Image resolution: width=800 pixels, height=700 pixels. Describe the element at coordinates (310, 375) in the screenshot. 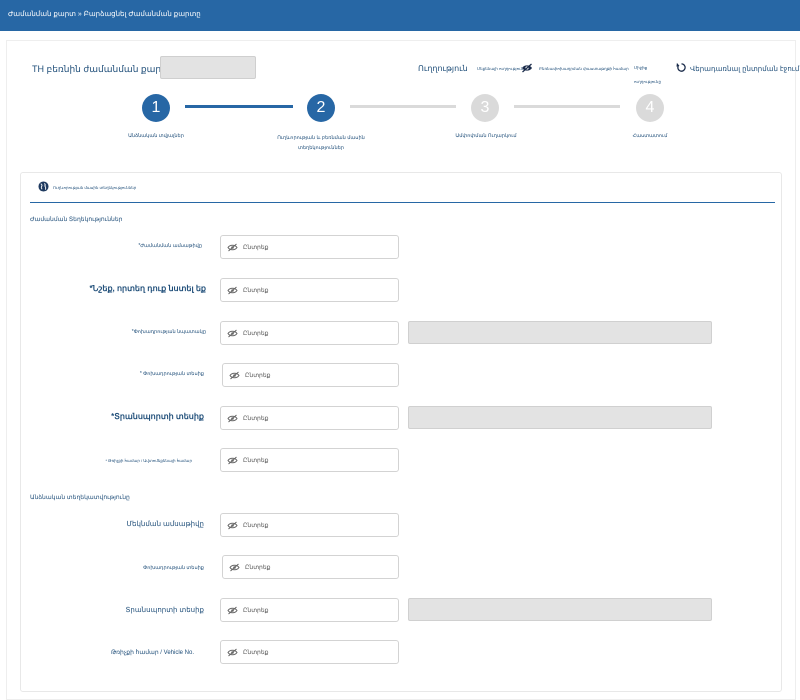

I see `transport-kind-input: Ընտրեք` at that location.